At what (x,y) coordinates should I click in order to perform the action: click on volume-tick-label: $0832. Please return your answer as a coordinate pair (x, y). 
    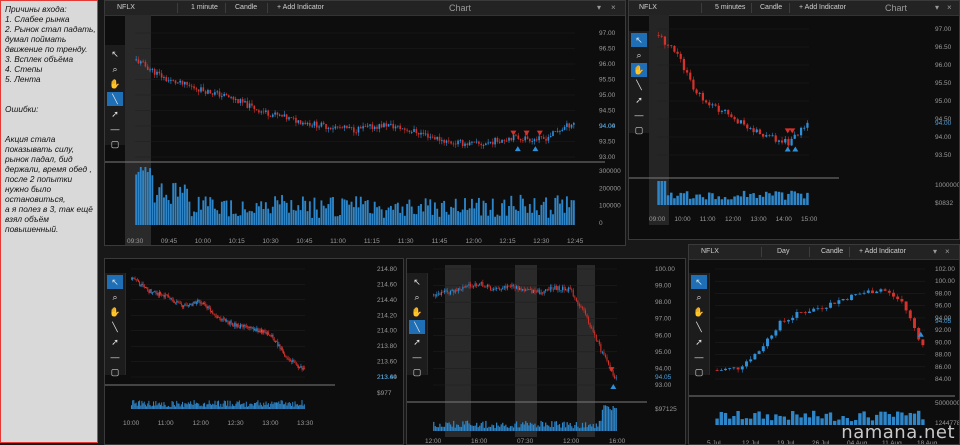
    Looking at the image, I should click on (944, 203).